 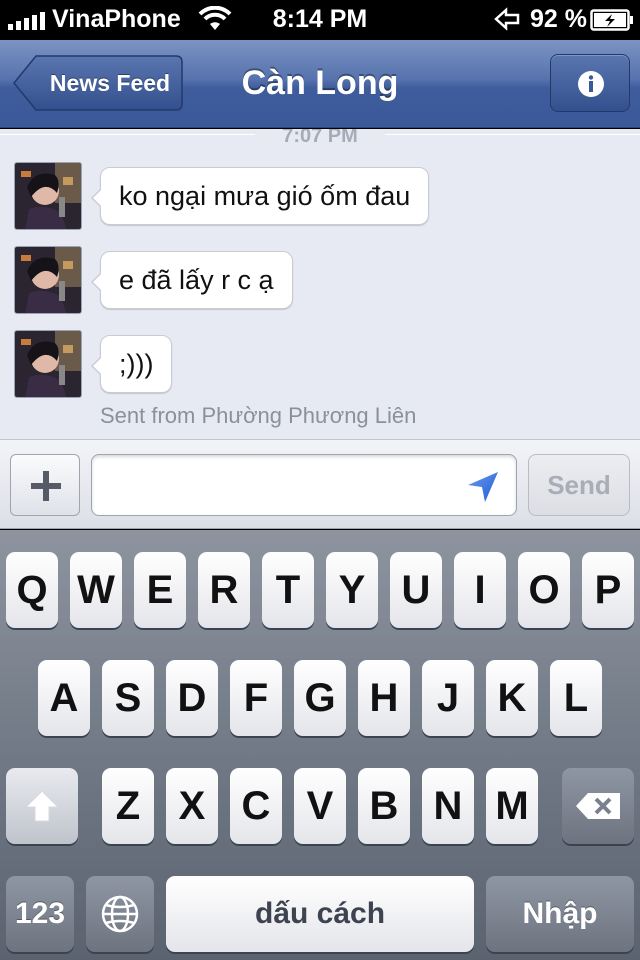 I want to click on numbers-key: 123, so click(x=40, y=914).